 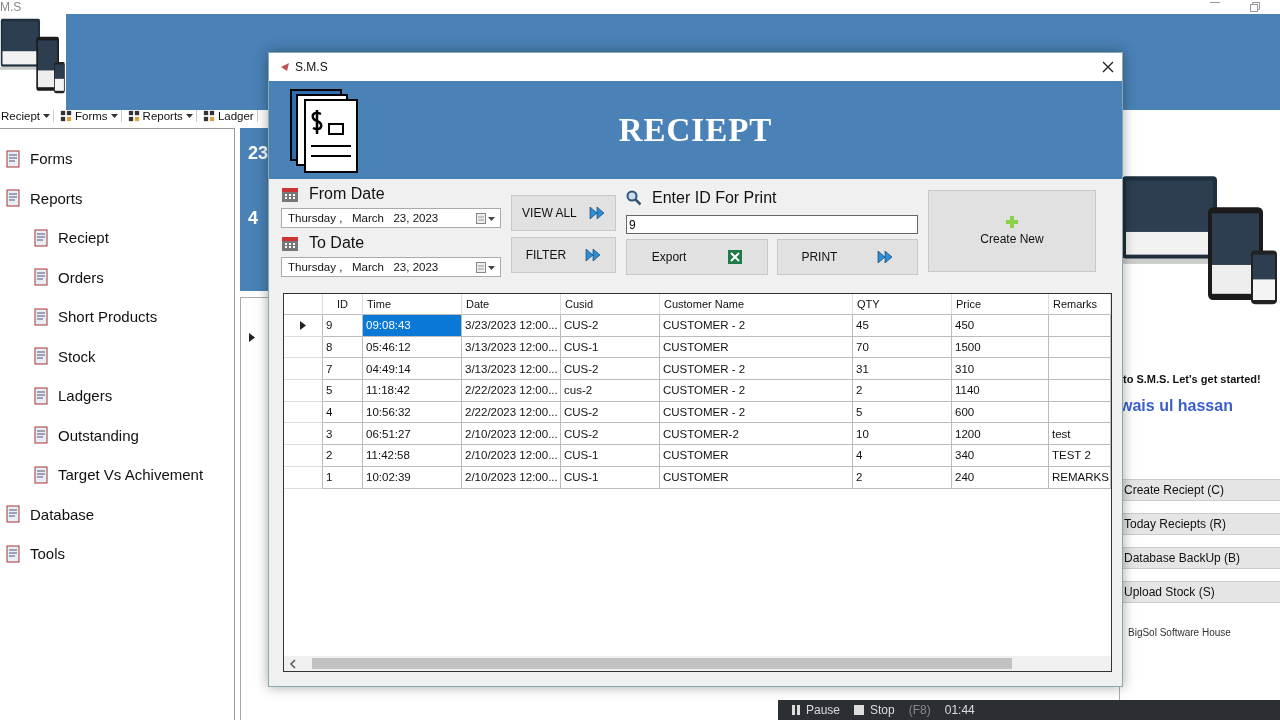 I want to click on tree-item: Reports, so click(x=117, y=198).